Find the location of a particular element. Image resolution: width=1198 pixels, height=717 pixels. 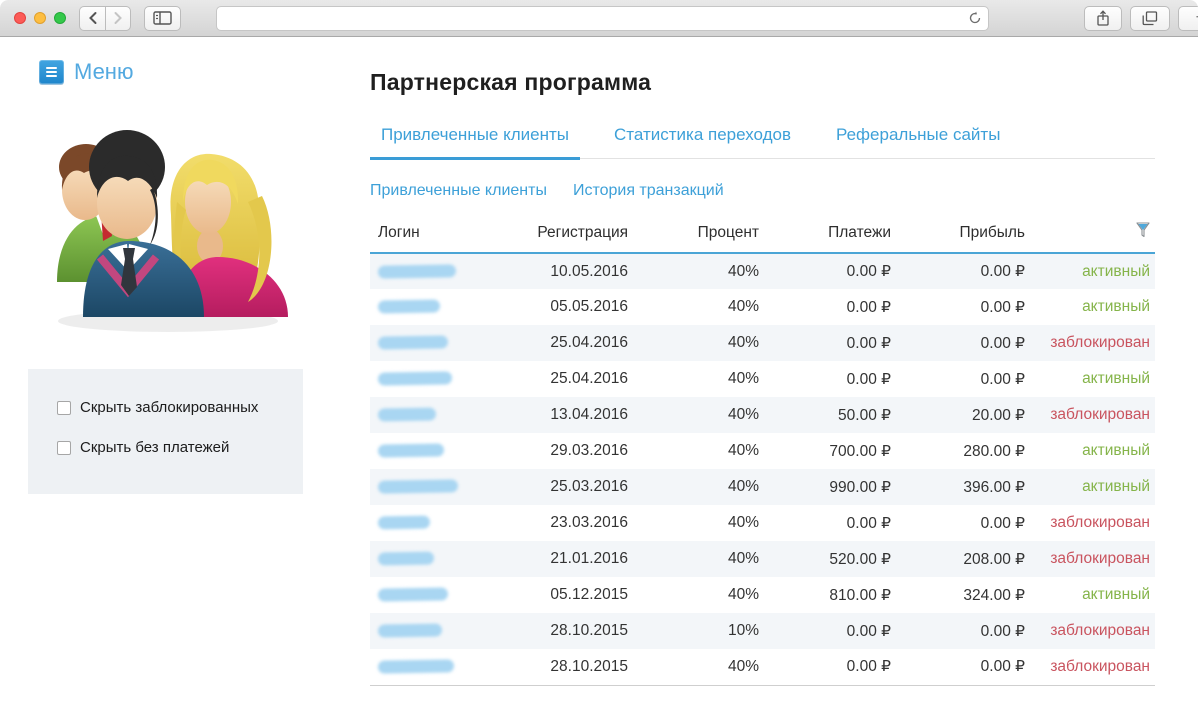

zoom-window-button is located at coordinates (60, 18).